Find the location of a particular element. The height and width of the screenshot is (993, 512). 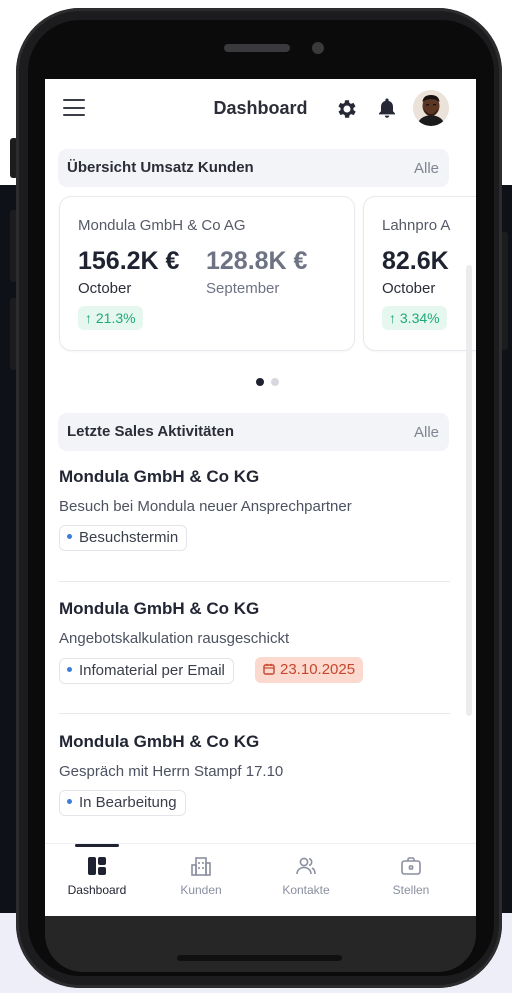

app-header: Dashboard is located at coordinates (260, 109).